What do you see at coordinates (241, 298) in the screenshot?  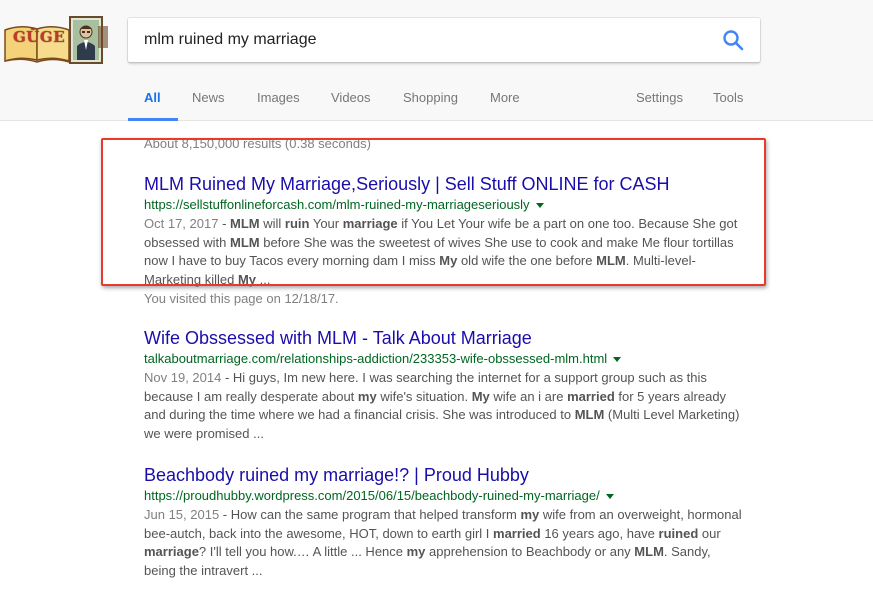 I see `visited-notice: You visited this page on 12/18/17.` at bounding box center [241, 298].